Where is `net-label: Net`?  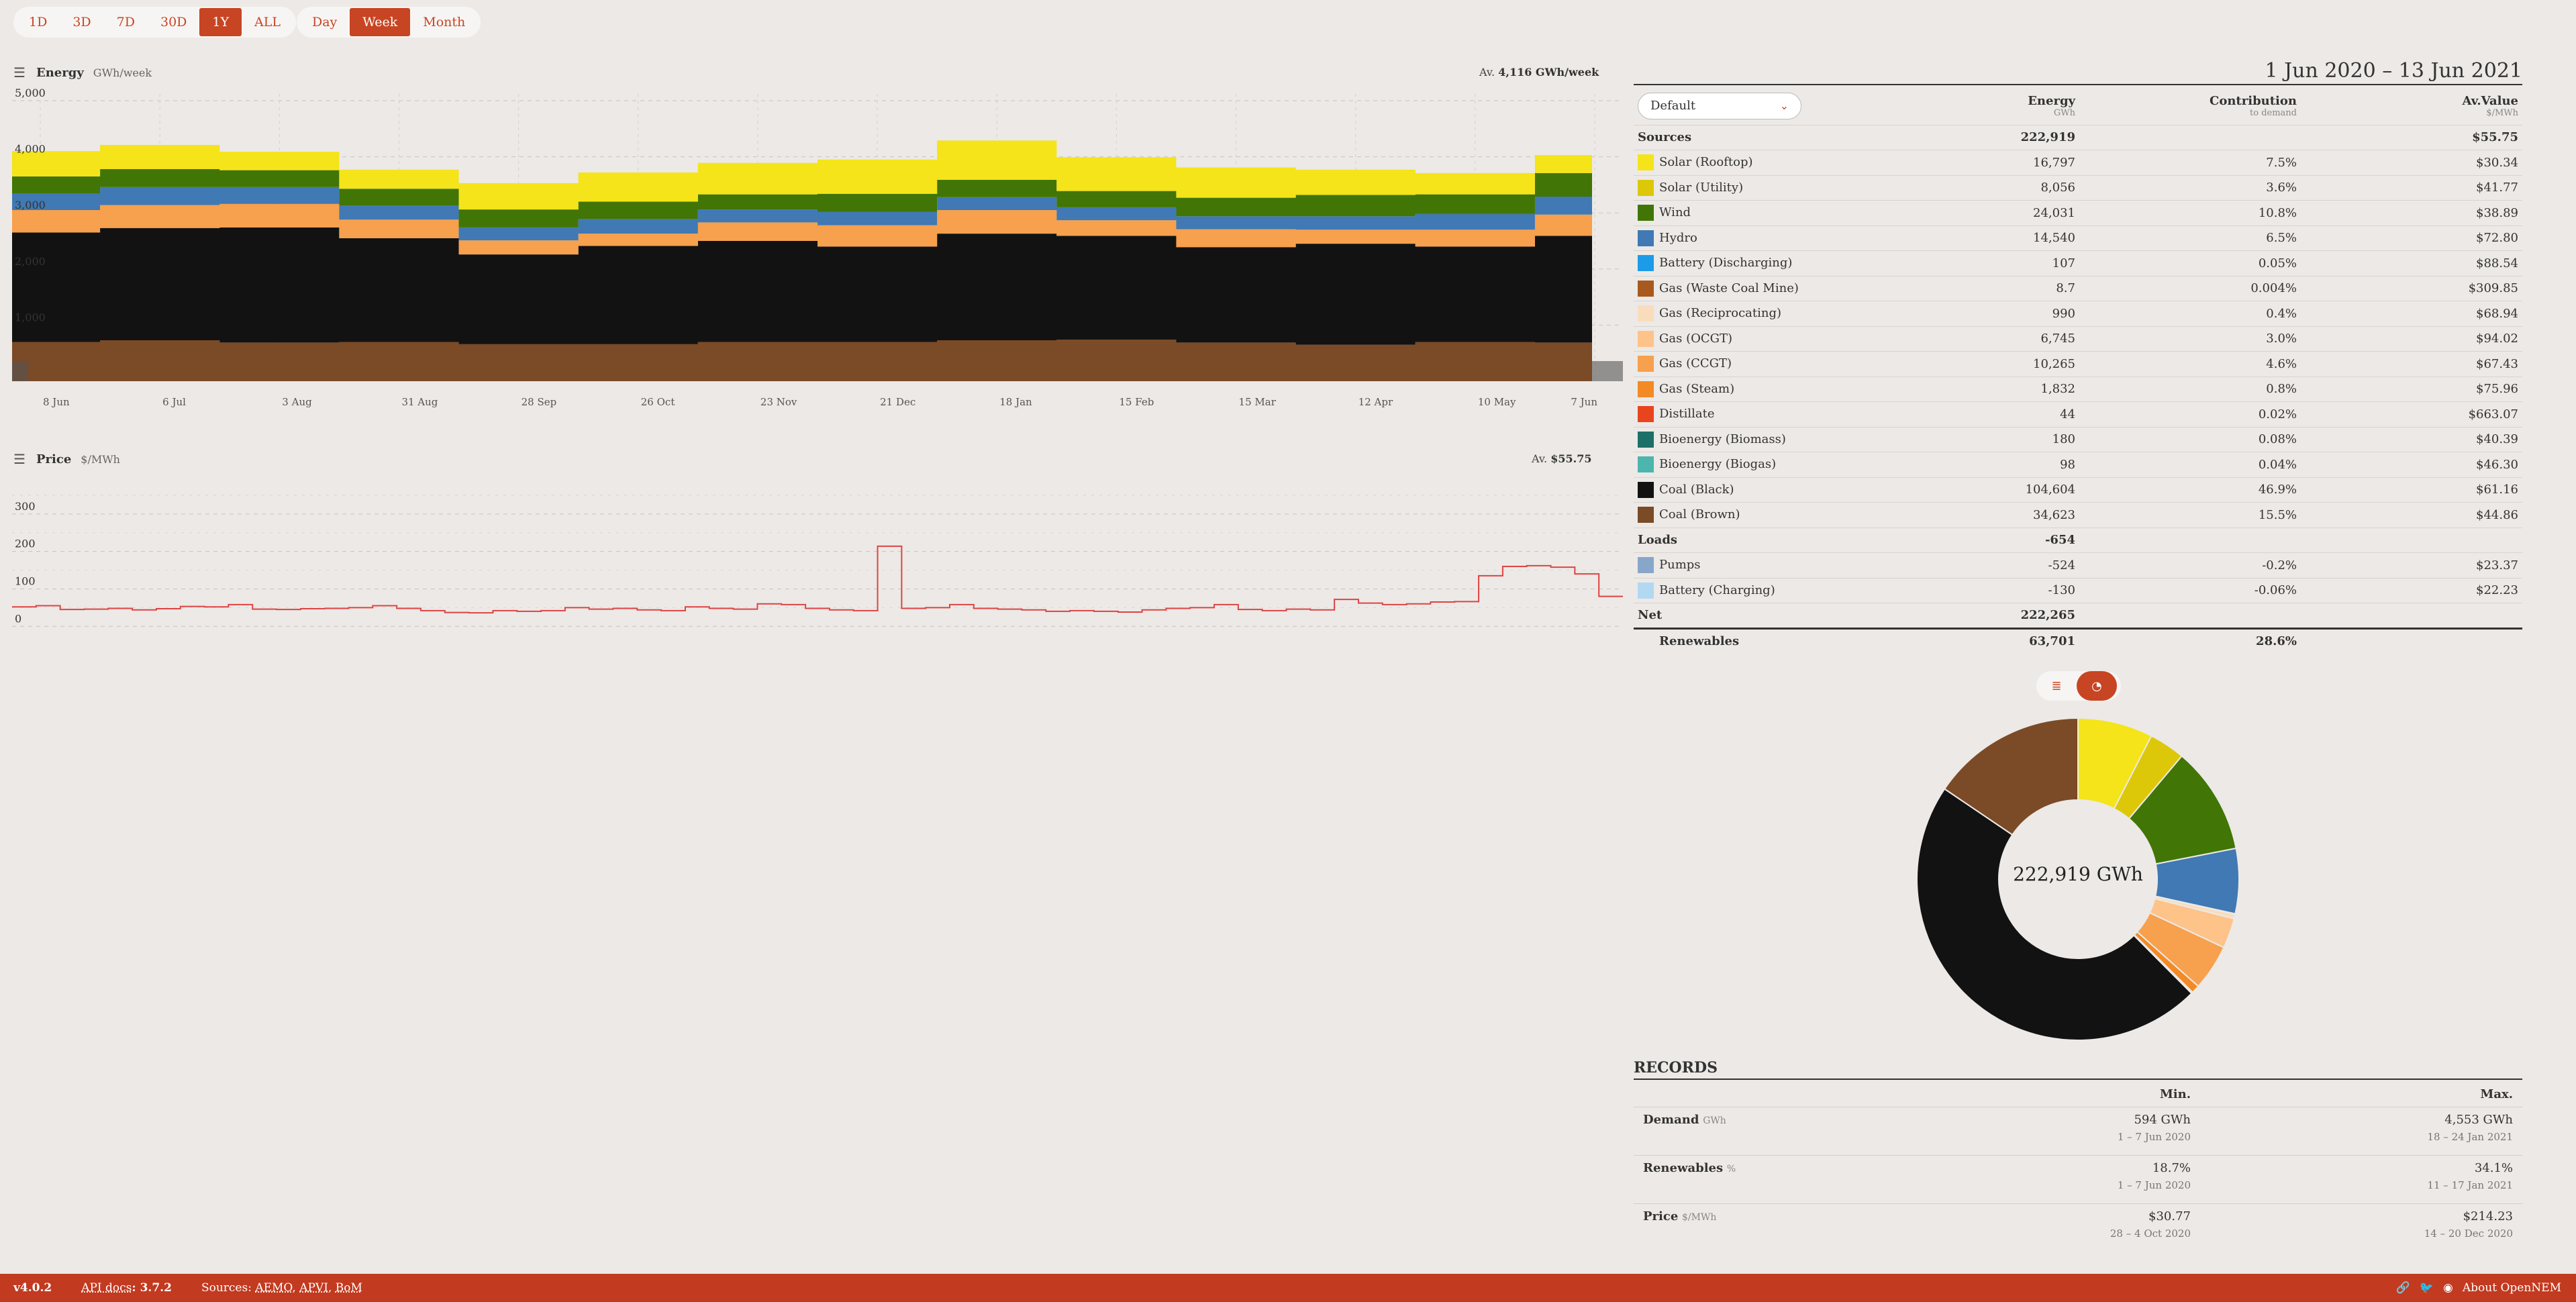 net-label: Net is located at coordinates (1808, 616).